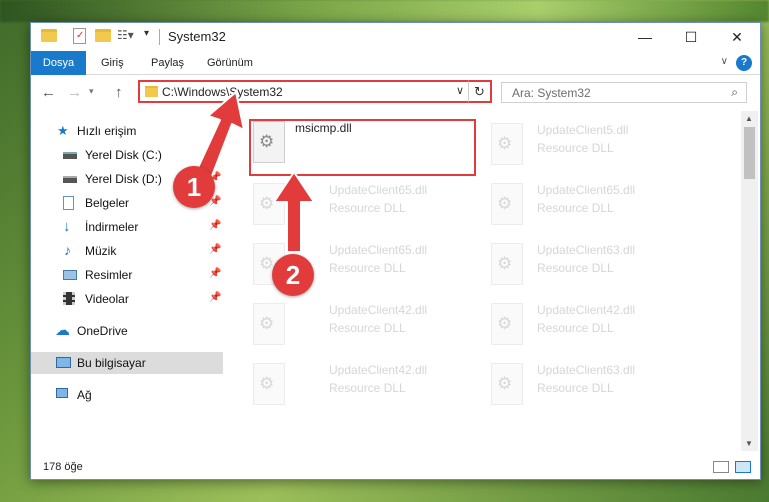 Image resolution: width=769 pixels, height=502 pixels. I want to click on new-folder-icon, so click(103, 35).